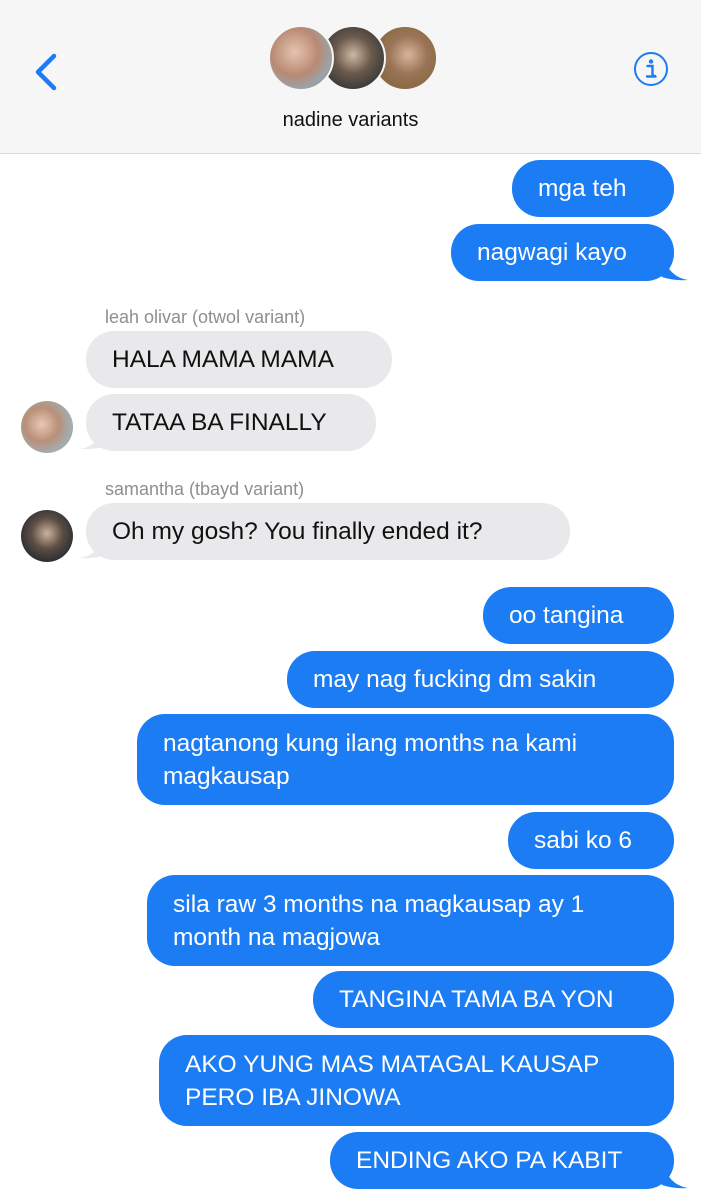  I want to click on message-bubble-incoming: Oh my gosh? You finally ended it?, so click(328, 531).